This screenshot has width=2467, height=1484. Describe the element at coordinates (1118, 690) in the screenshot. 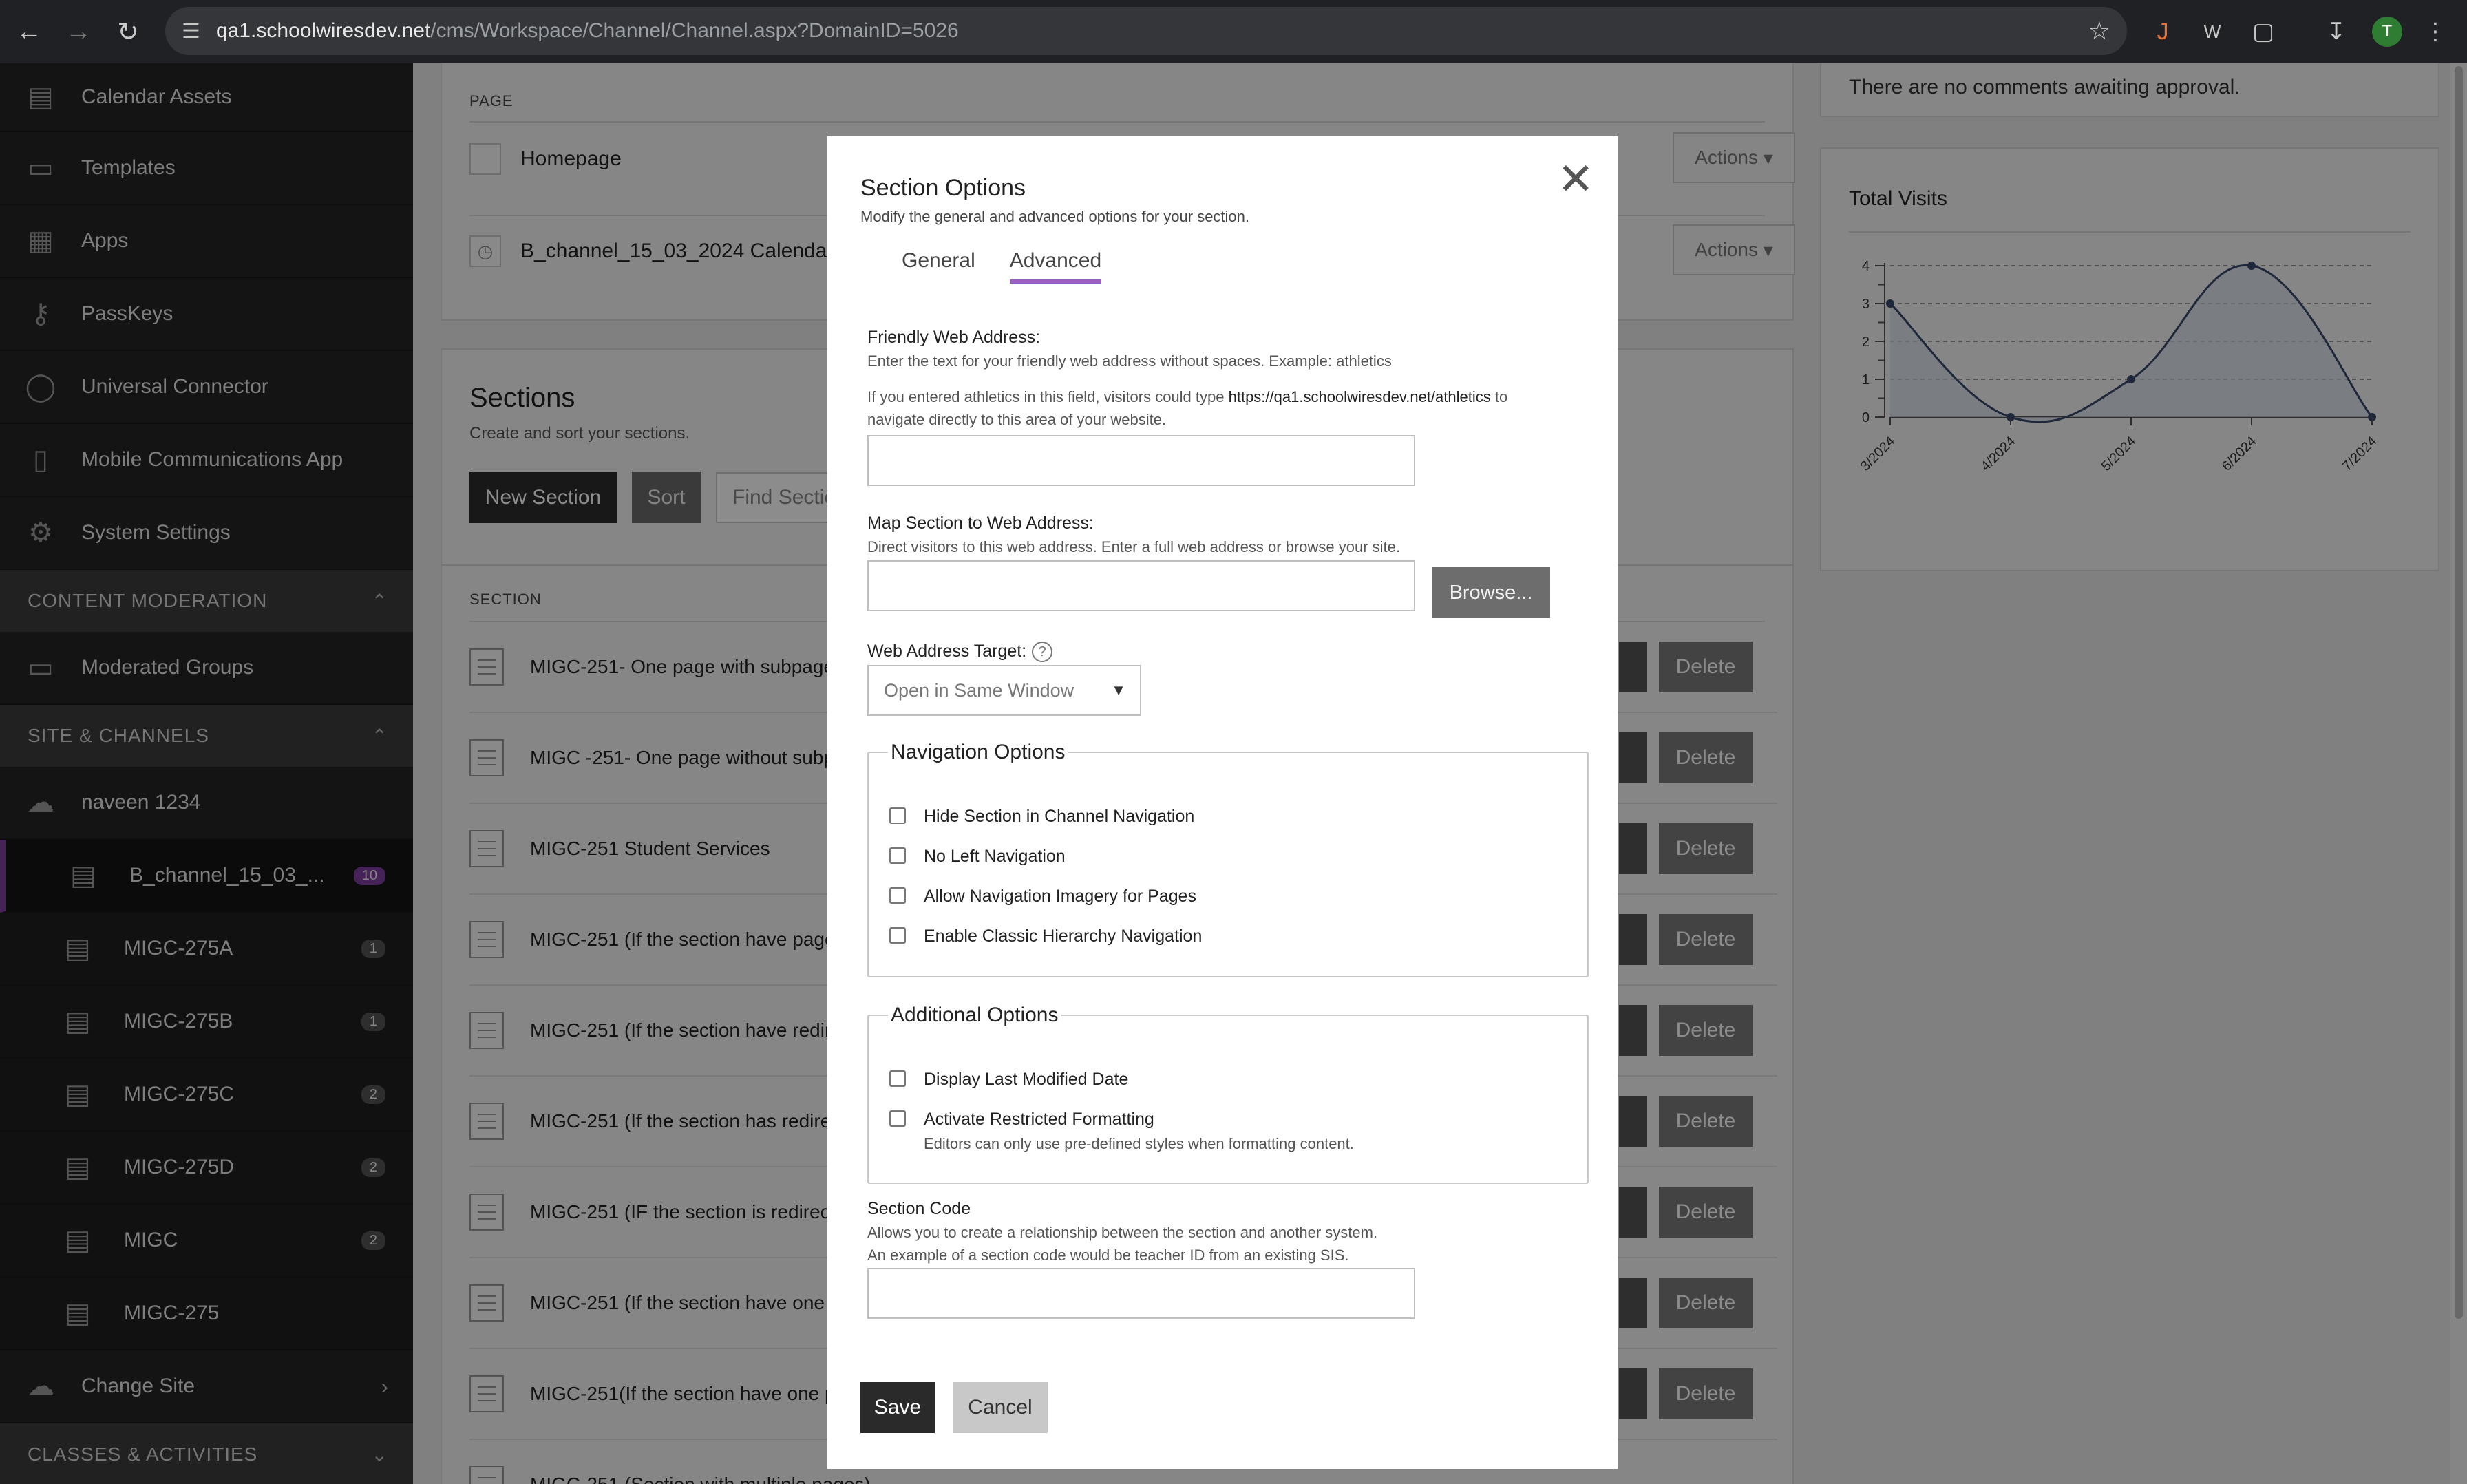

I see `caret-down-icon: ▼` at that location.